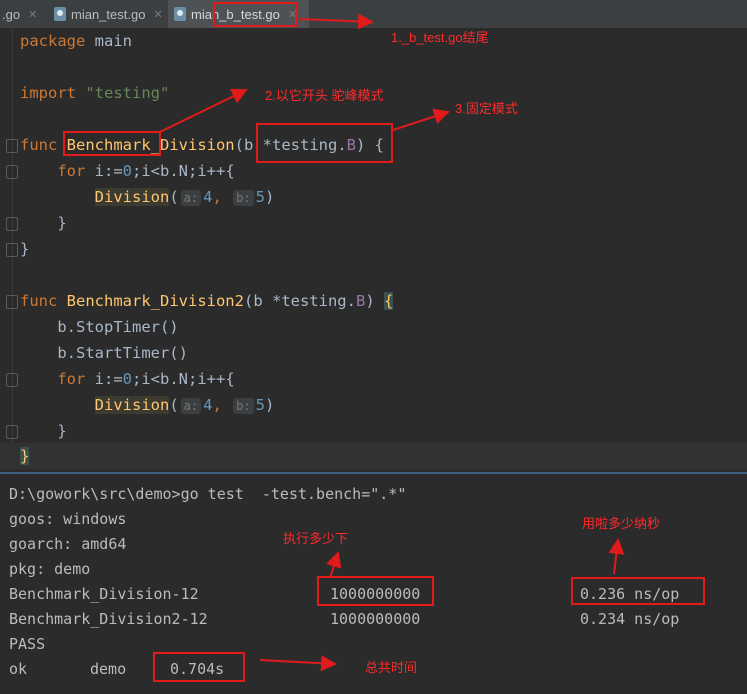 The width and height of the screenshot is (747, 694). I want to click on identifier: main, so click(113, 41).